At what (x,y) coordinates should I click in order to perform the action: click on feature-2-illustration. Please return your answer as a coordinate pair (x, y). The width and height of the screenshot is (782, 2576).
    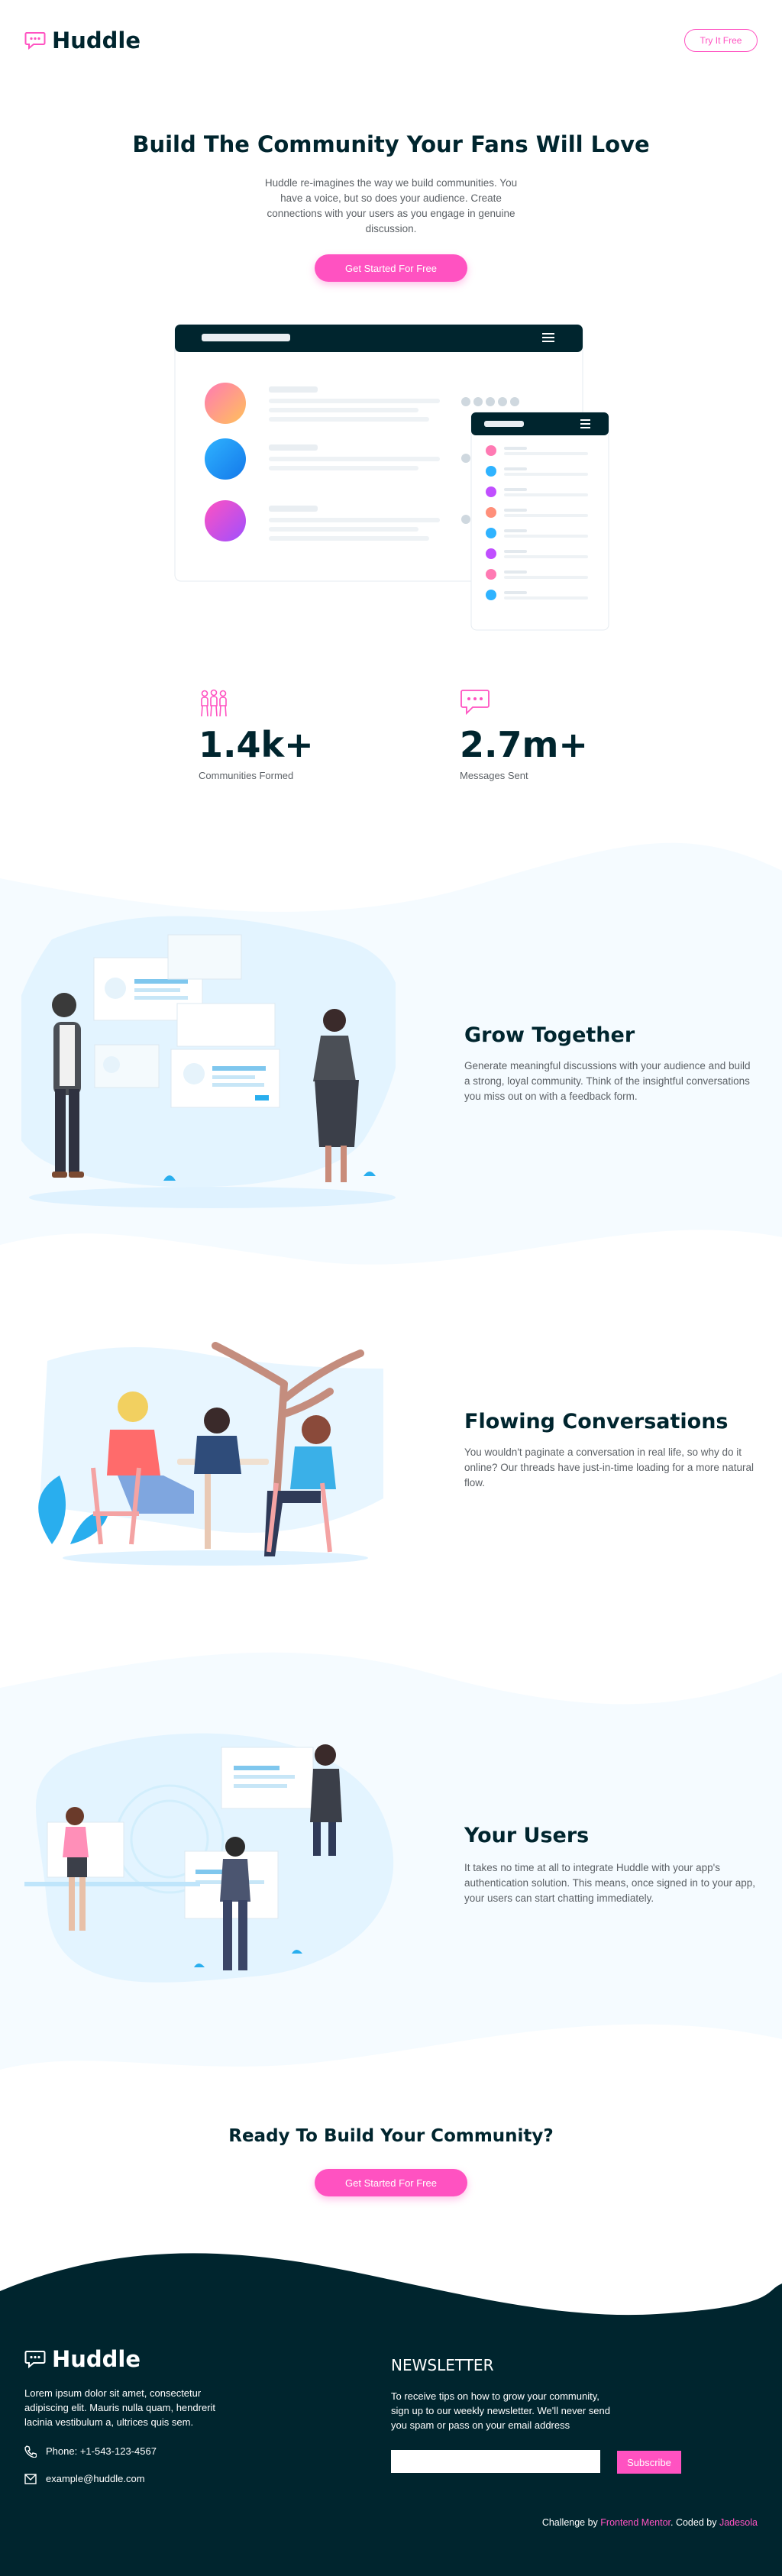
    Looking at the image, I should click on (208, 1448).